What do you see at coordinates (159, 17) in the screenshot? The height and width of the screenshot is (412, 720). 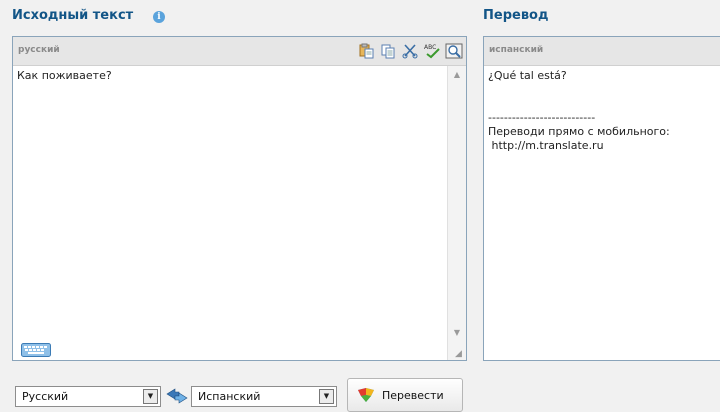 I see `info-icon: i` at bounding box center [159, 17].